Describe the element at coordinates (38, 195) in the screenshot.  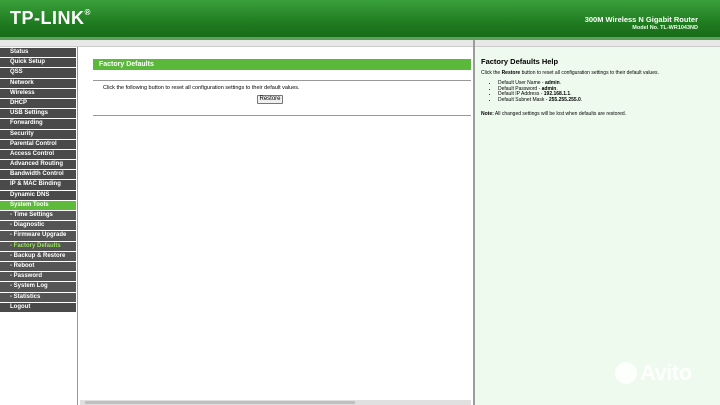
I see `sidebar-item-dynamic-dns: Dynamic DNS` at that location.